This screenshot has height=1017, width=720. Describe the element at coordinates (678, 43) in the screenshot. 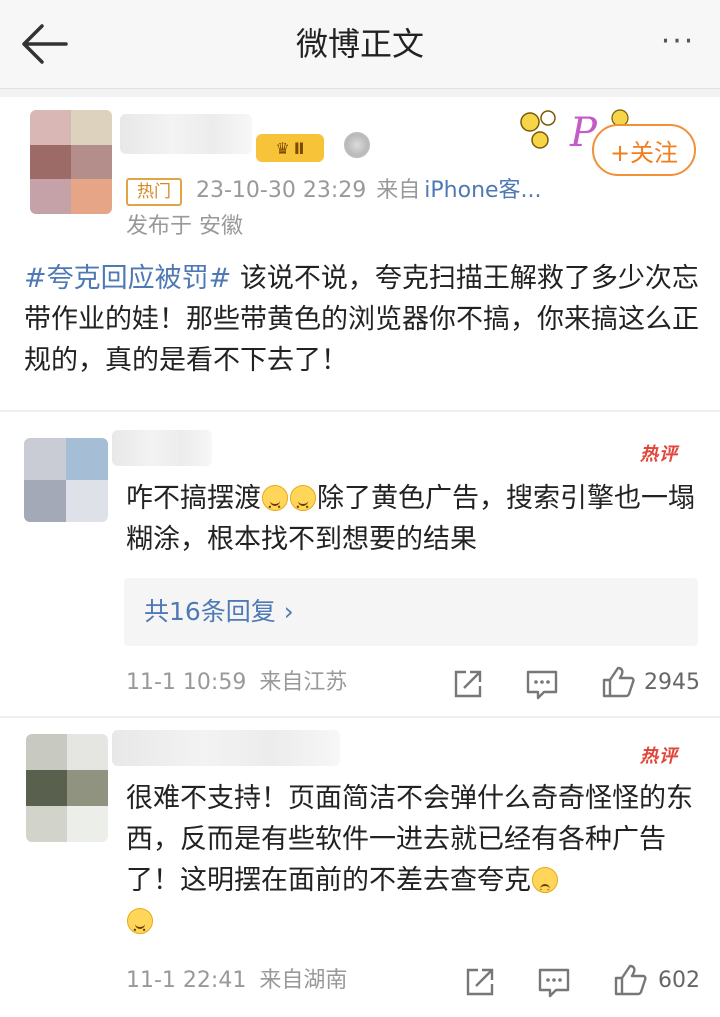

I see `more-options-button: ···` at that location.